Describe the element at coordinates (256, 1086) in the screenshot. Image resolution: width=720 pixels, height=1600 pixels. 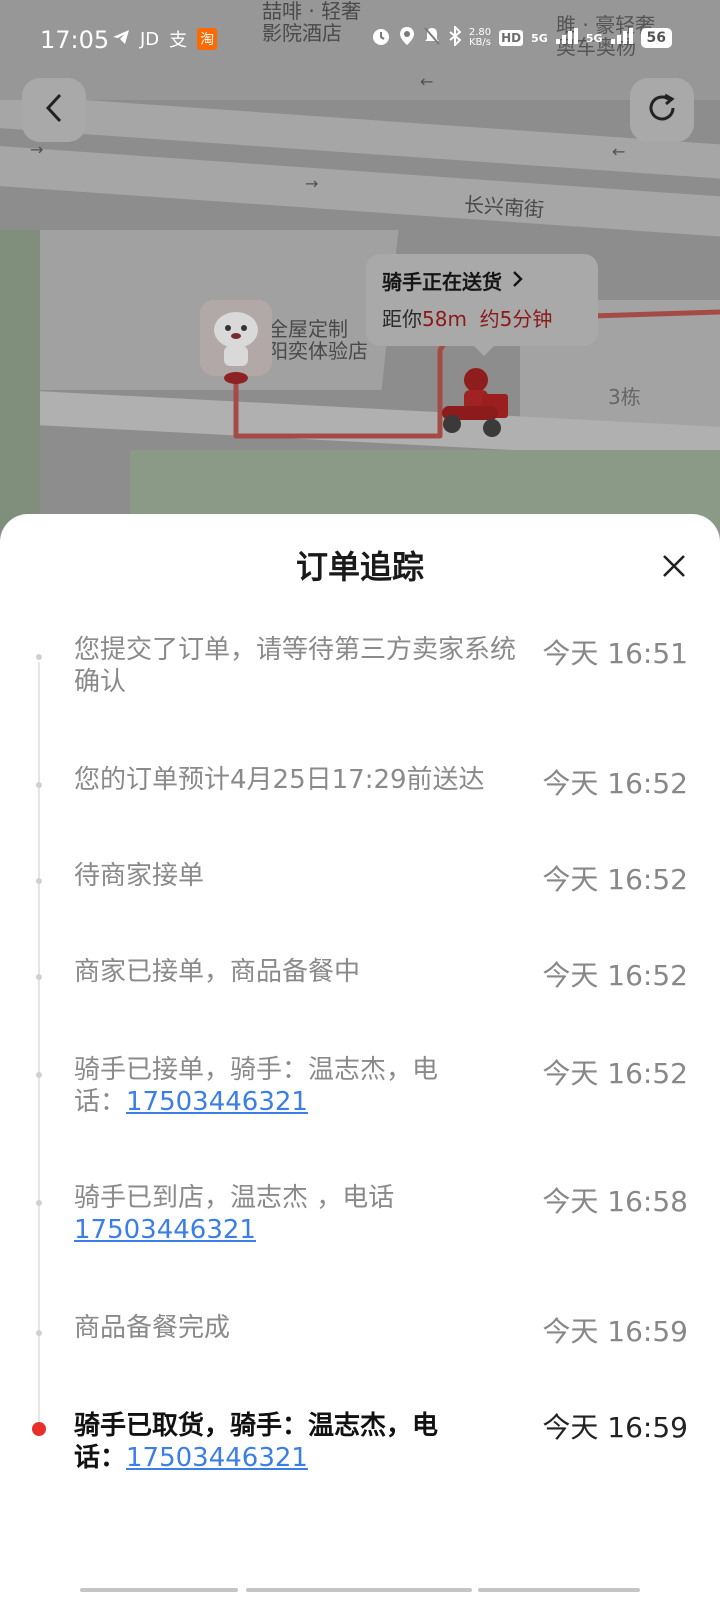
I see `timeline-text: 骑手已接单，骑手：温志杰，电话：17503446321` at that location.